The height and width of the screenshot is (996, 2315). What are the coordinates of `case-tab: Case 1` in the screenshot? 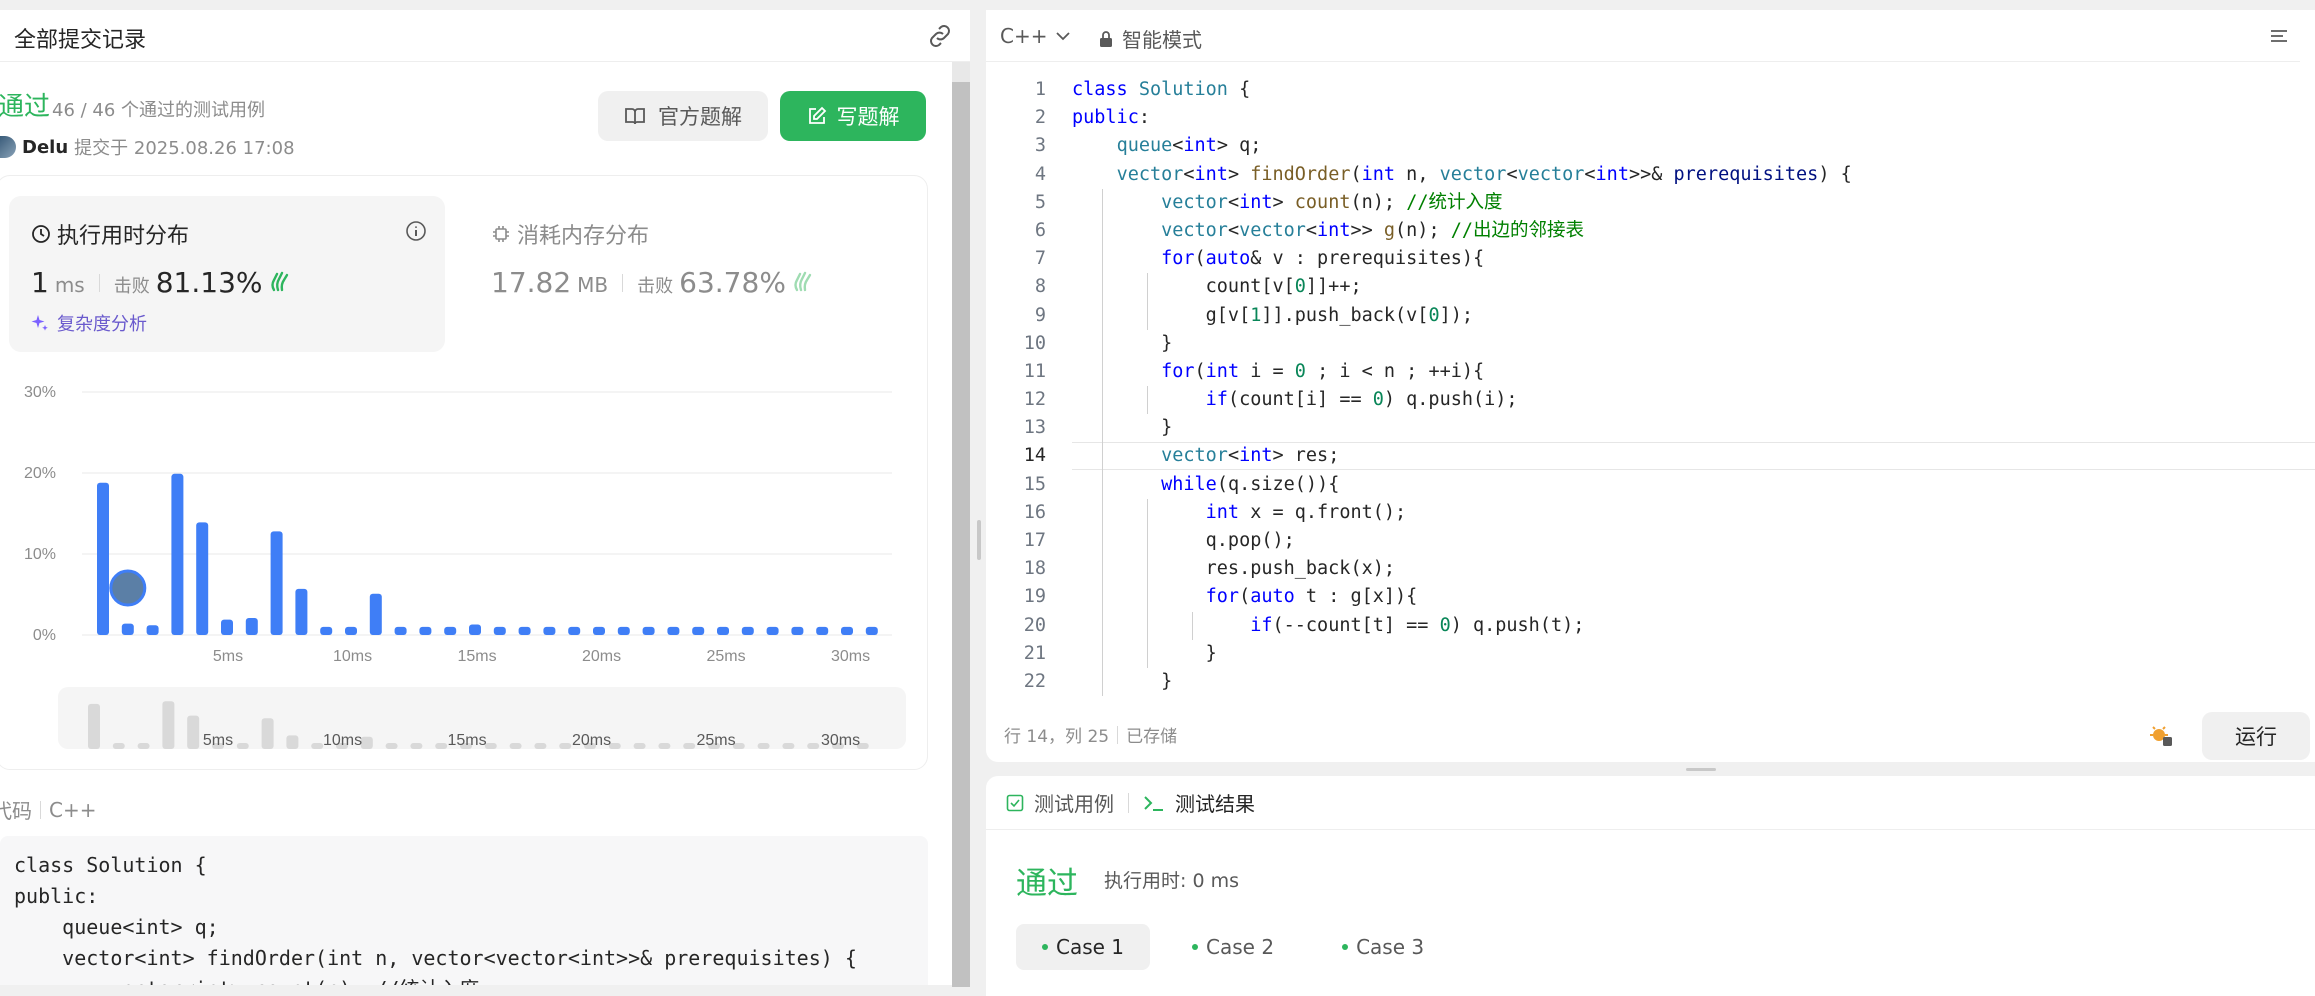 It's located at (1083, 947).